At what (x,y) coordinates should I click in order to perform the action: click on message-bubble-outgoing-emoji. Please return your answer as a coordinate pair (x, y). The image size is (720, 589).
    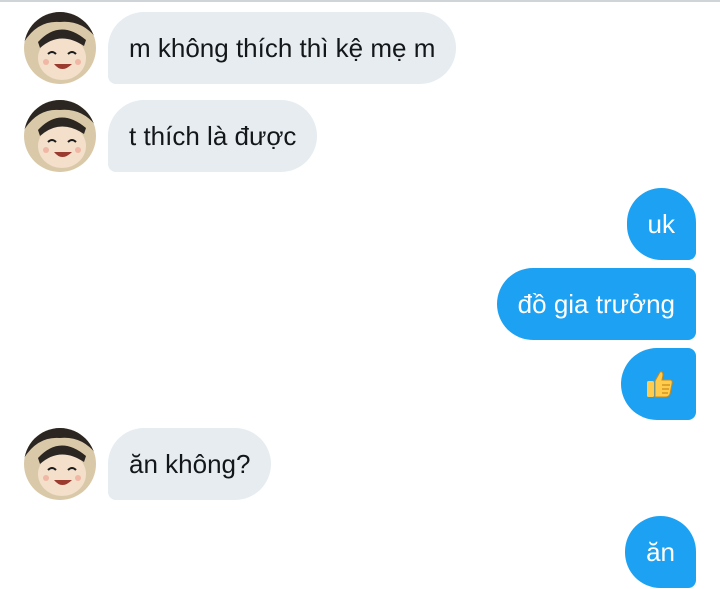
    Looking at the image, I should click on (658, 384).